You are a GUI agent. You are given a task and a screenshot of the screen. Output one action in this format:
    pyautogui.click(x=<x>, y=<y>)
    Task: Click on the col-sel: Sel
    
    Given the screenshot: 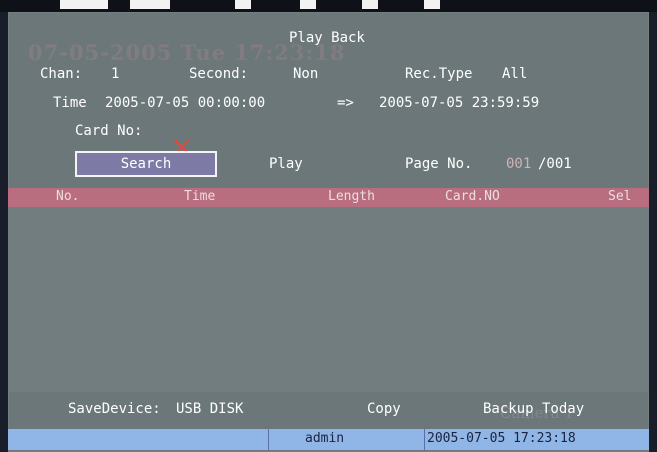 What is the action you would take?
    pyautogui.click(x=620, y=196)
    